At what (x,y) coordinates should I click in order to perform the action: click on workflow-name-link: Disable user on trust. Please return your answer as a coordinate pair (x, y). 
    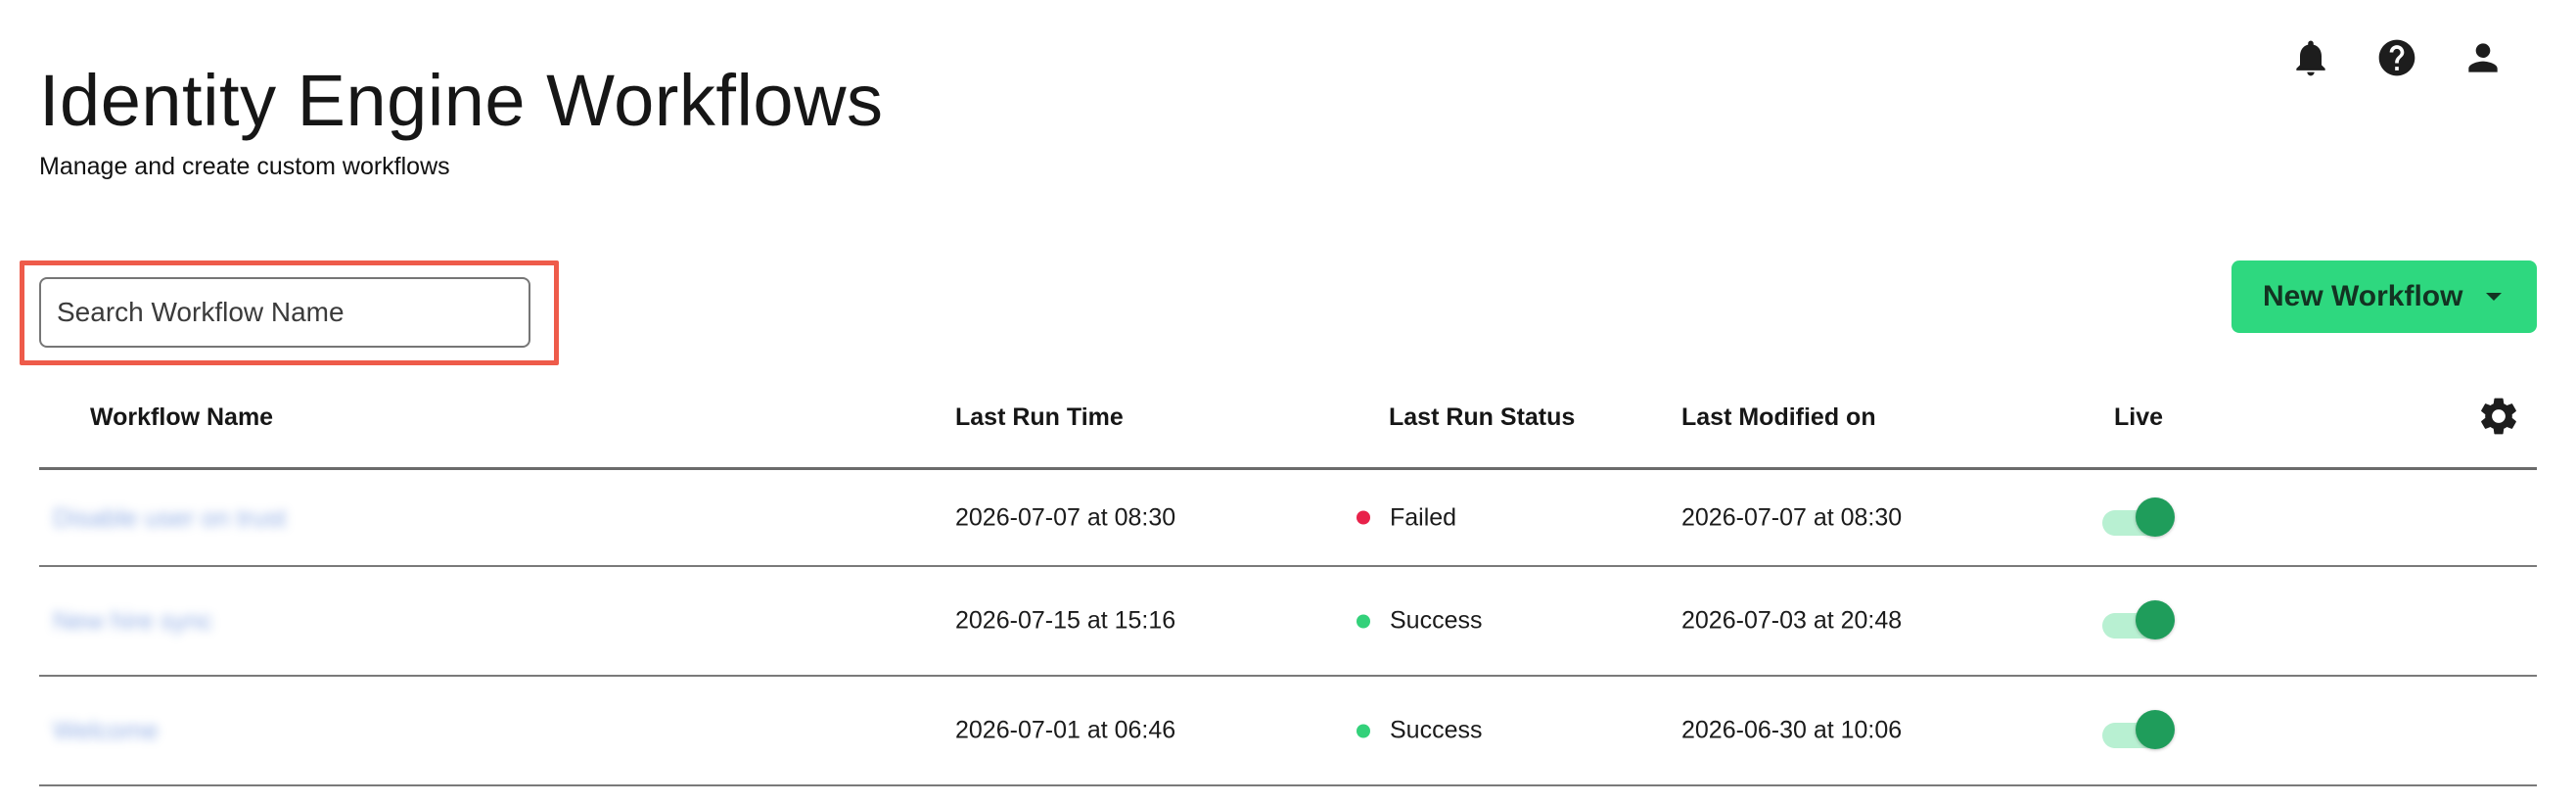
    Looking at the image, I should click on (169, 517).